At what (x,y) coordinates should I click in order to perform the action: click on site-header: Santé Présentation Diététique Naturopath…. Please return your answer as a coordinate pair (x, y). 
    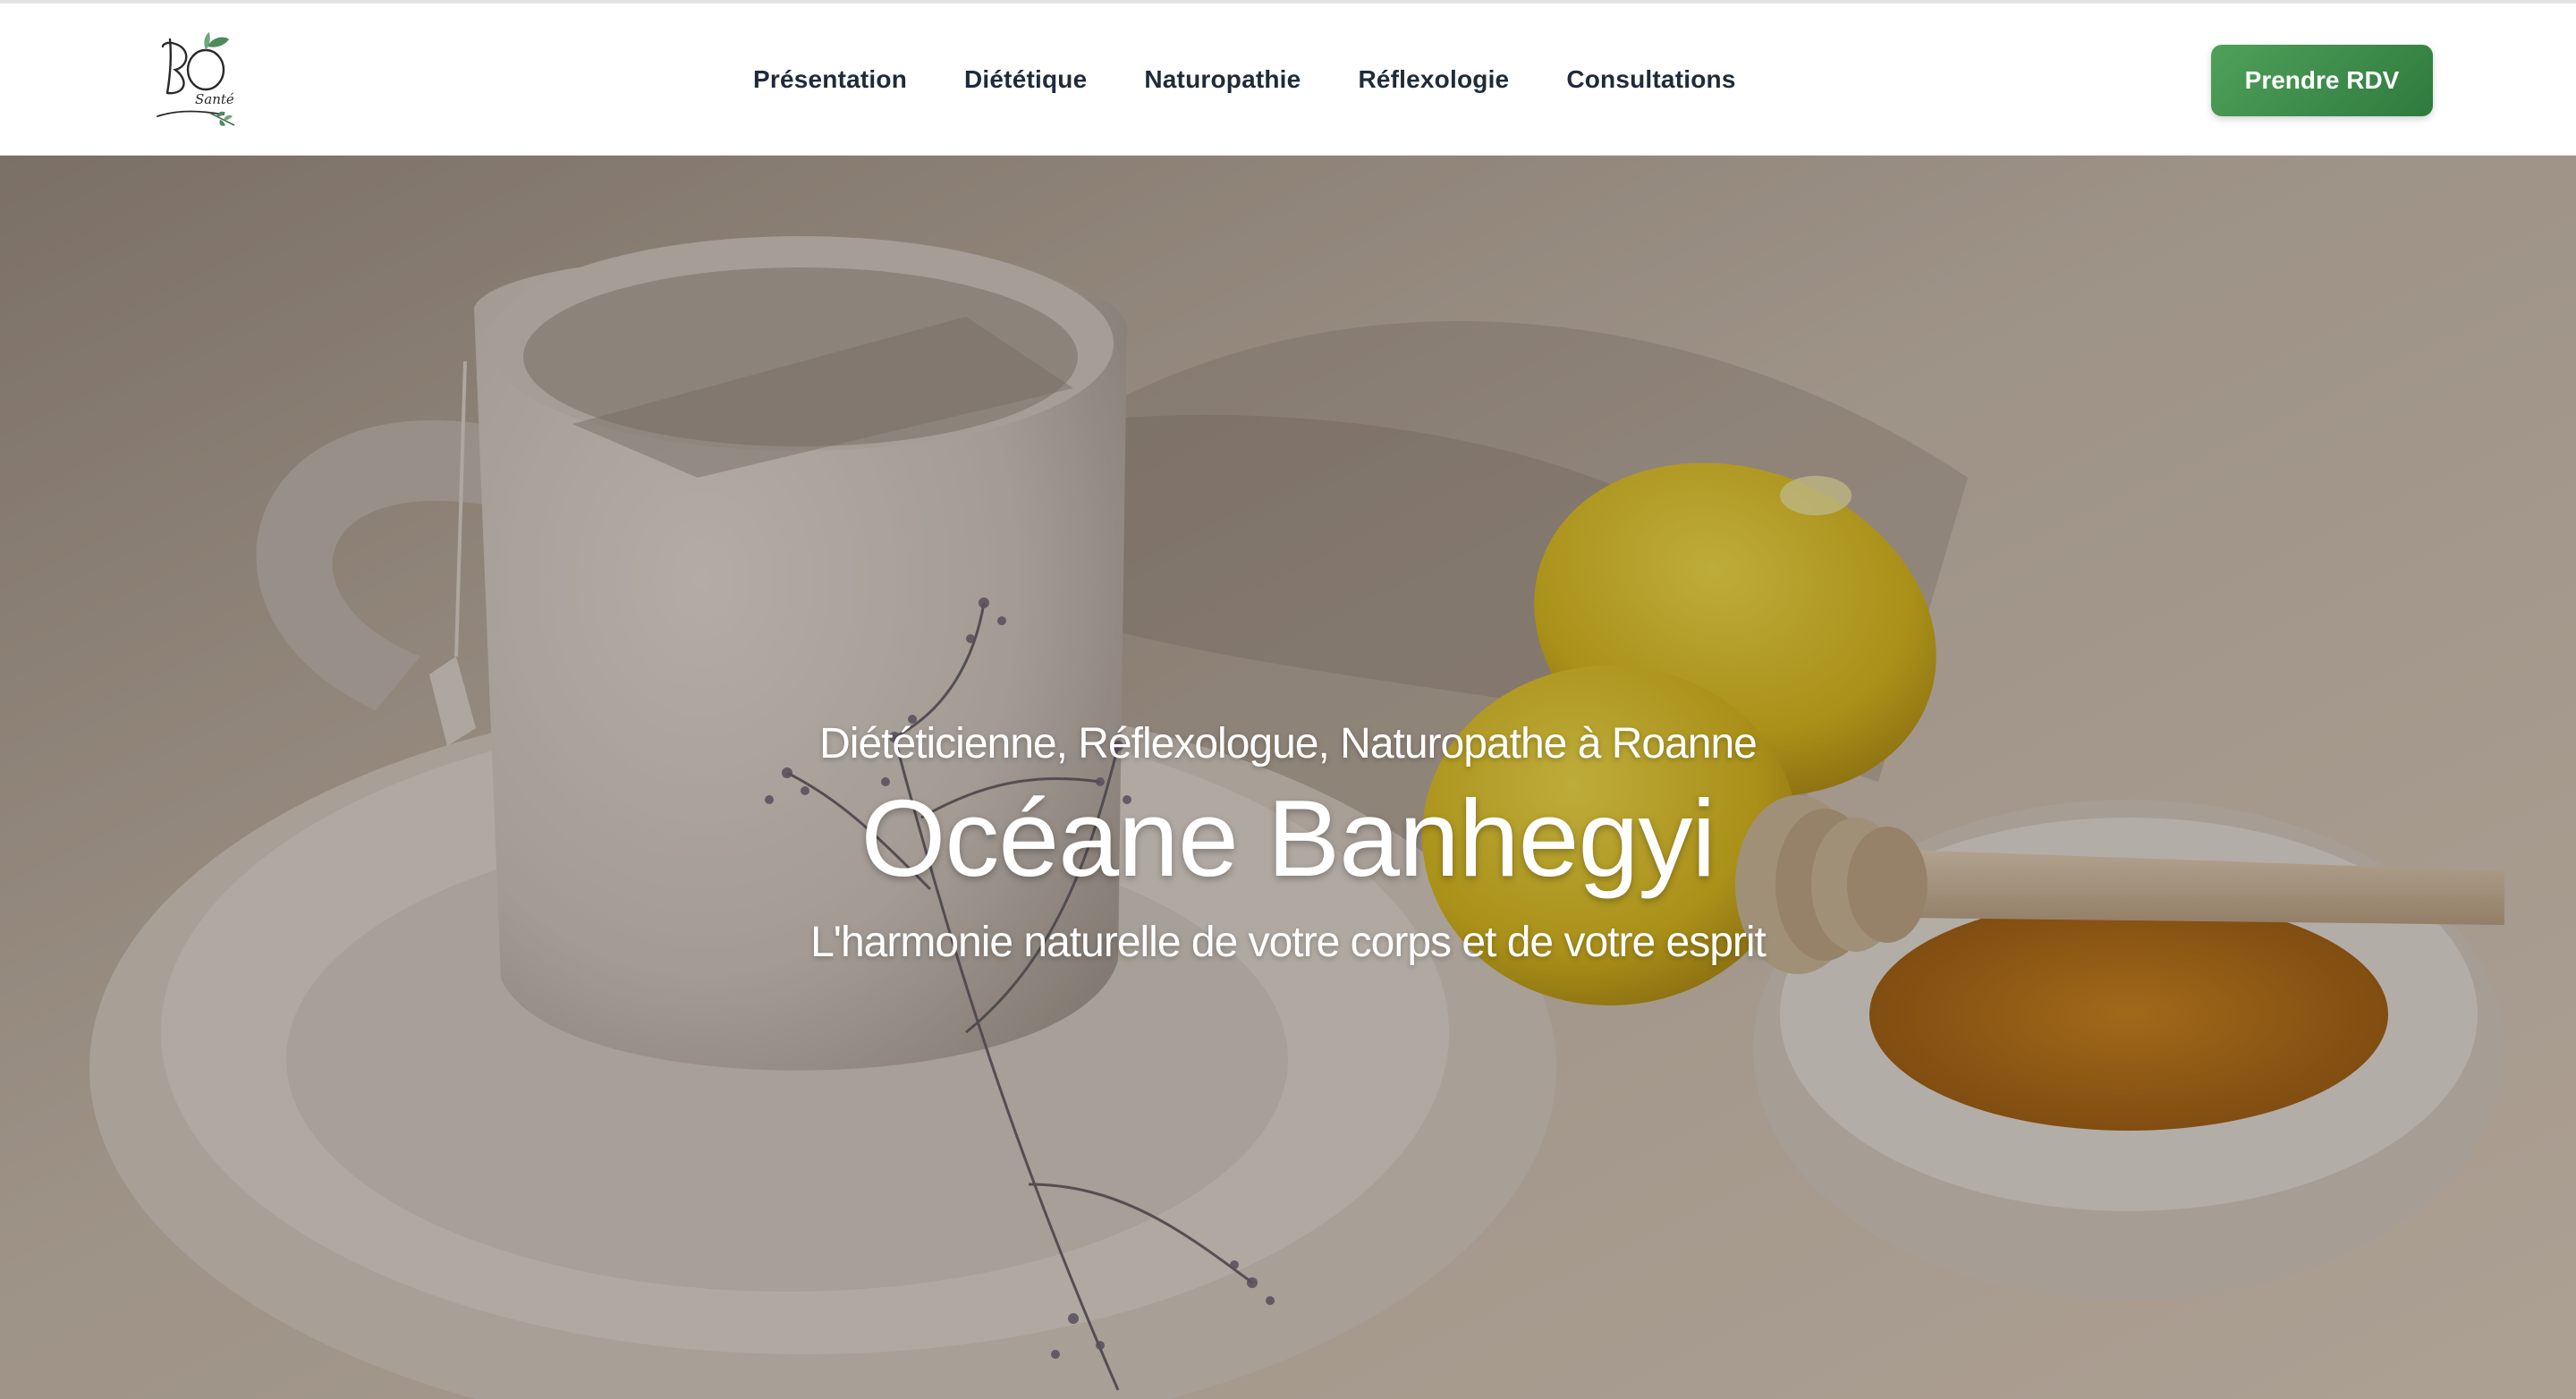
    Looking at the image, I should click on (1288, 80).